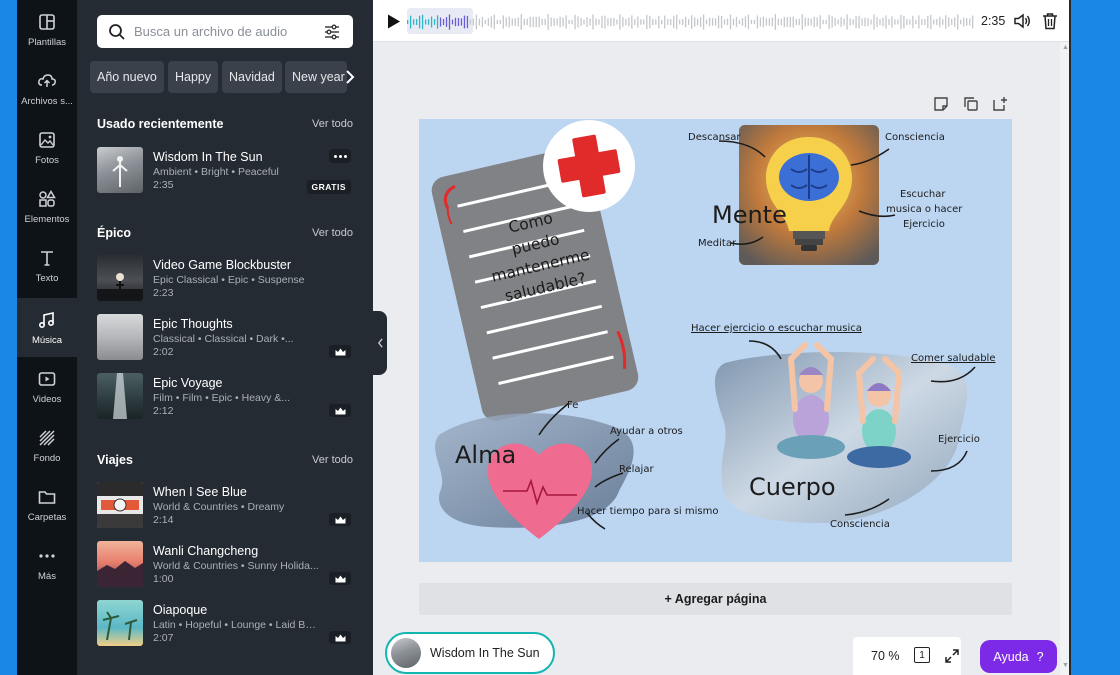 This screenshot has height=675, width=1120. I want to click on rail-label: Videos, so click(47, 399).